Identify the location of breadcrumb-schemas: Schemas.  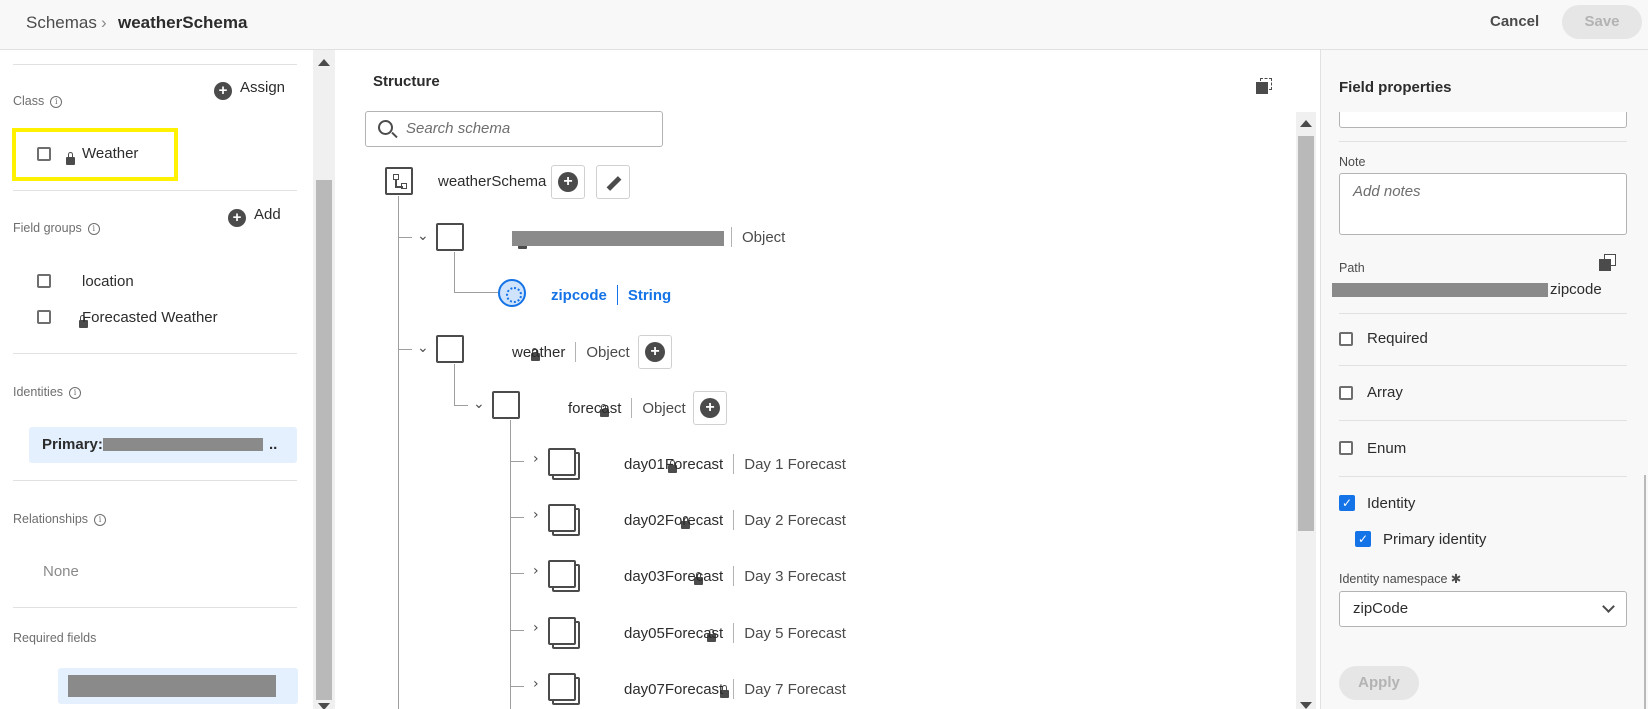
(61, 23).